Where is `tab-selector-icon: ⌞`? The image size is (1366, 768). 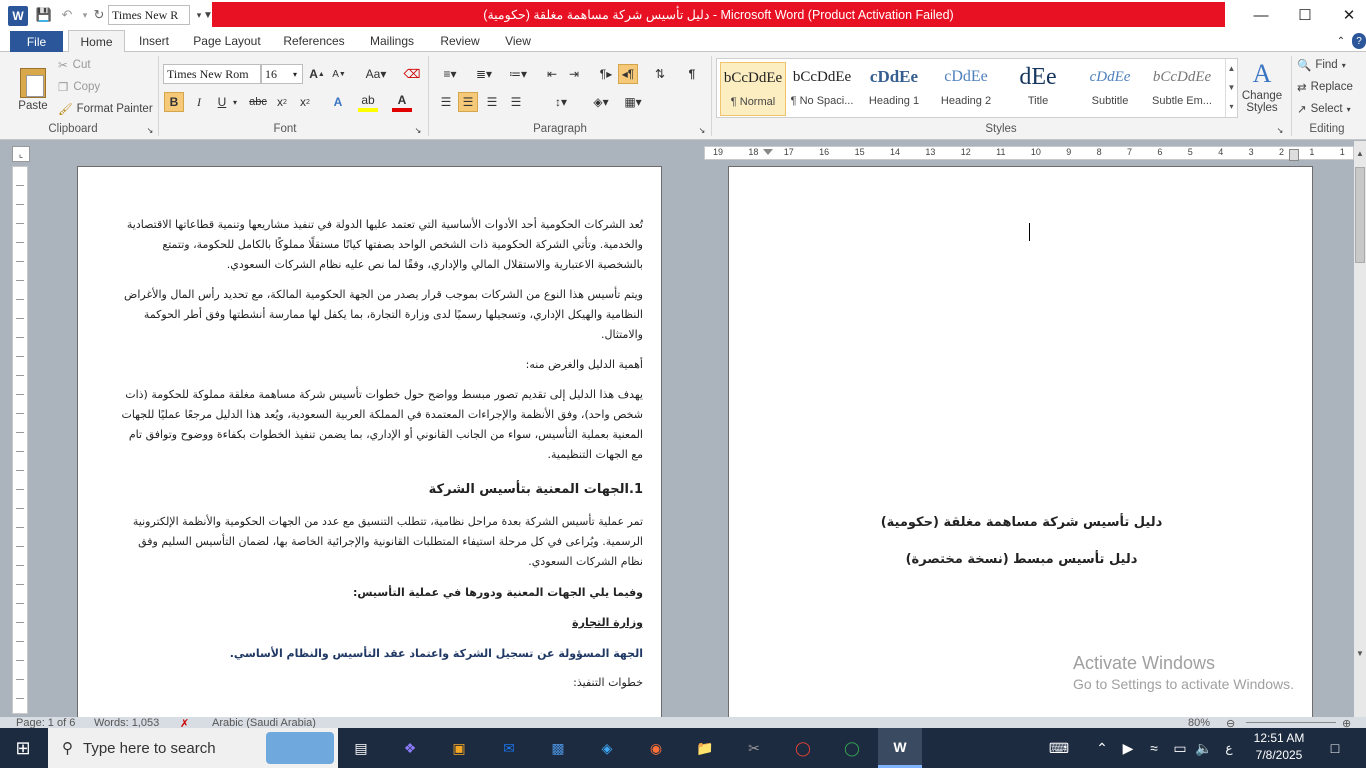
tab-selector-icon: ⌞ is located at coordinates (21, 154).